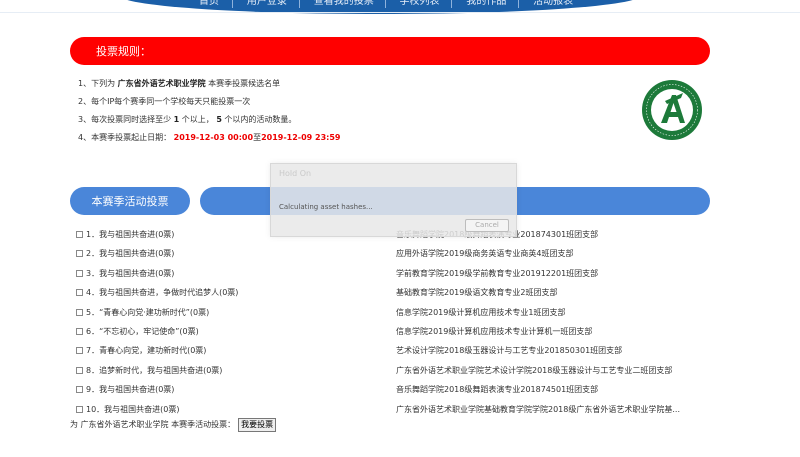  Describe the element at coordinates (164, 101) in the screenshot. I see `rule-2: 2、每个IP每个赛季同一个学校每天只能投票一次` at that location.